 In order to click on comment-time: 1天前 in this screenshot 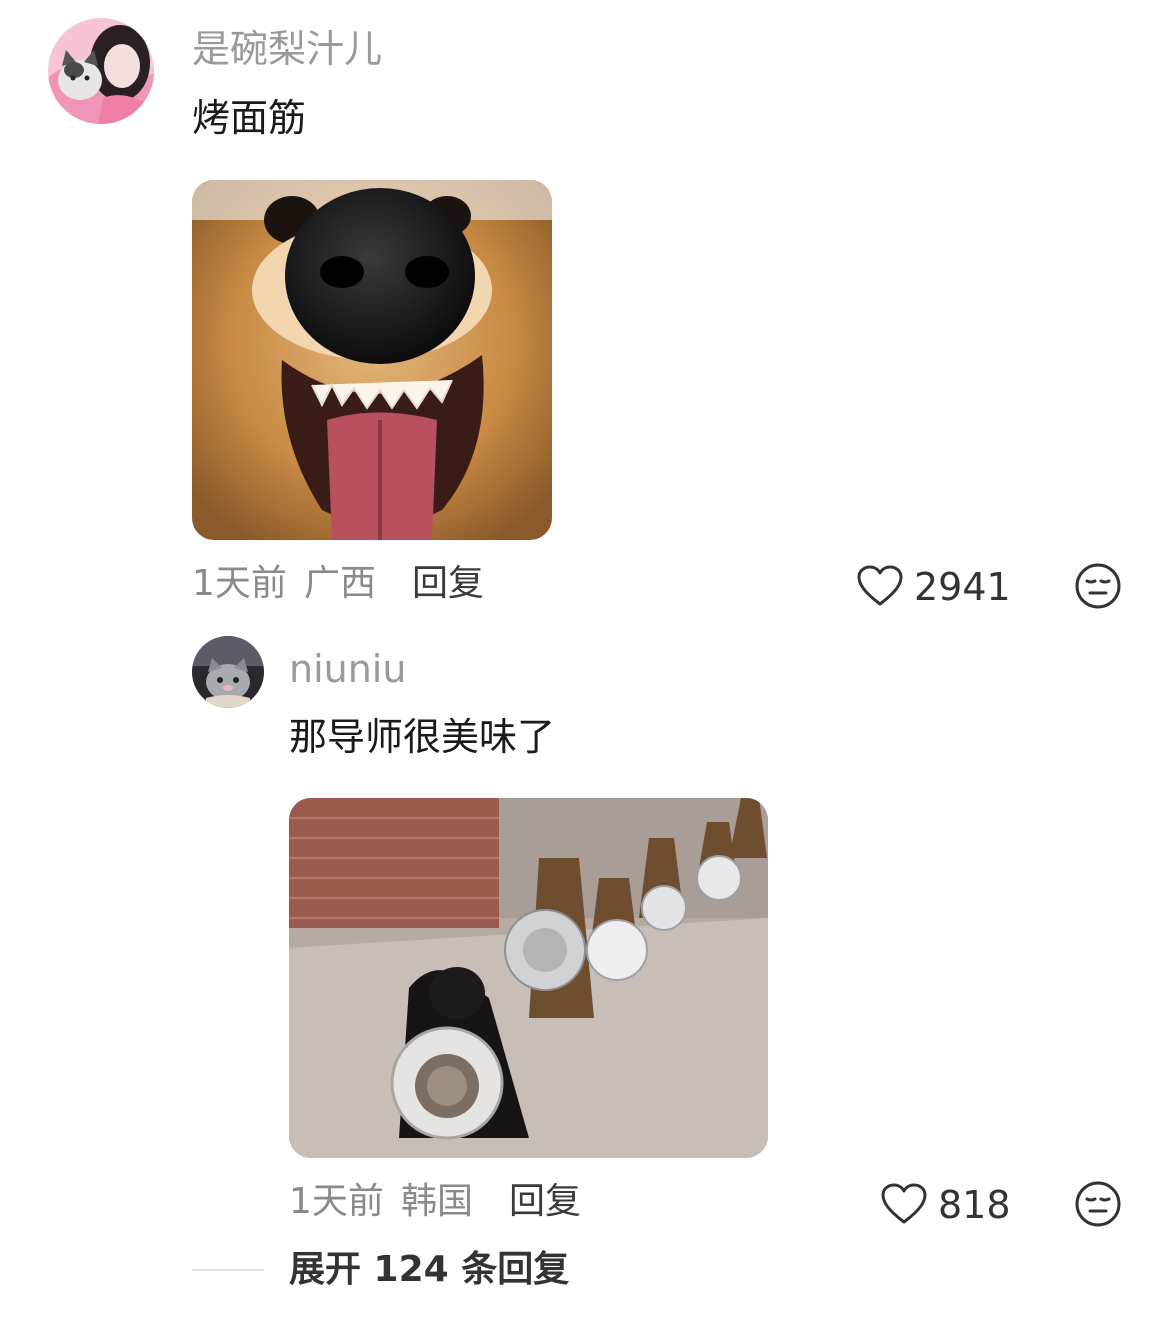, I will do `click(239, 583)`.